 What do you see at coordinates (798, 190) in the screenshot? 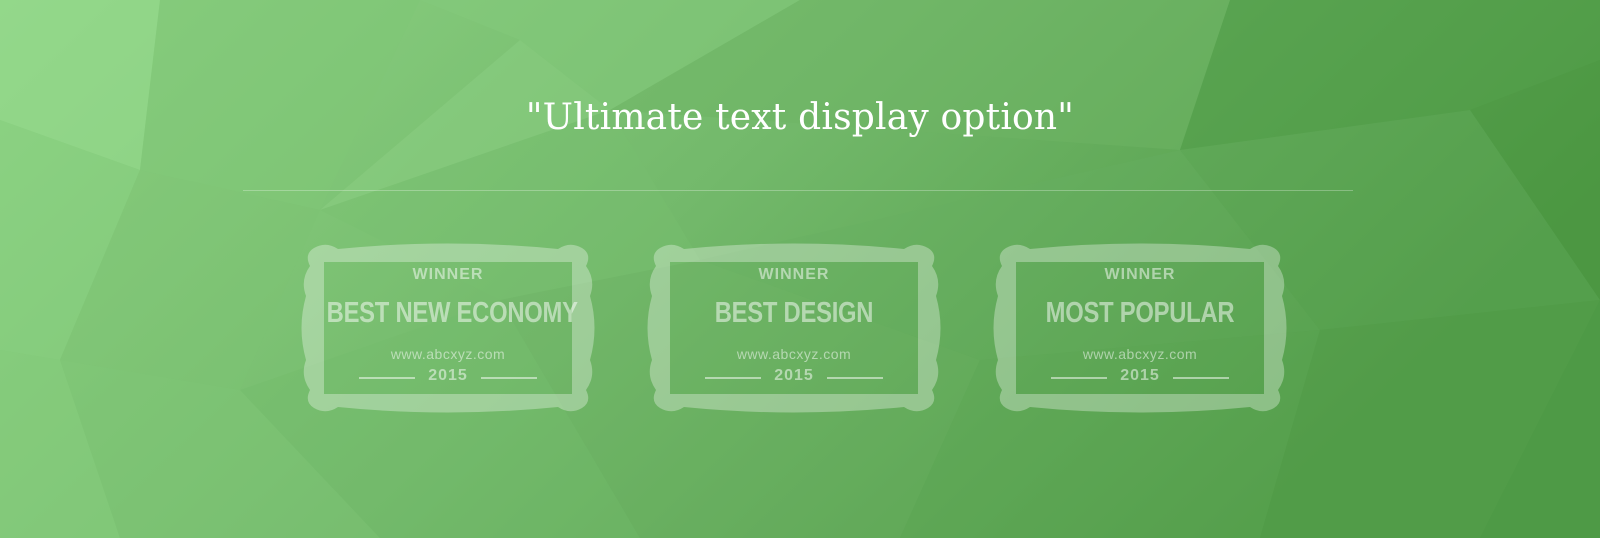
I see `divider` at bounding box center [798, 190].